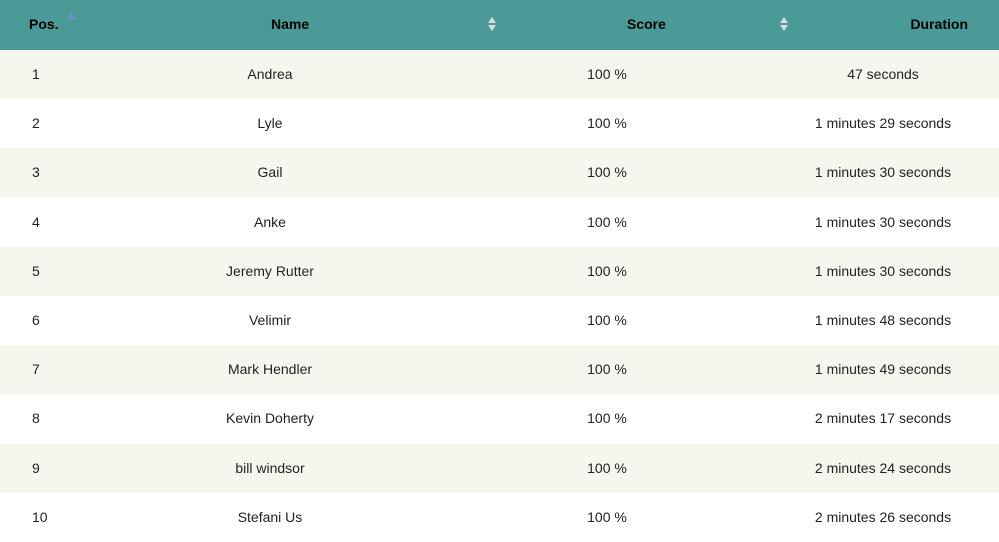 The height and width of the screenshot is (542, 999). I want to click on cell-name: Lyle, so click(270, 123).